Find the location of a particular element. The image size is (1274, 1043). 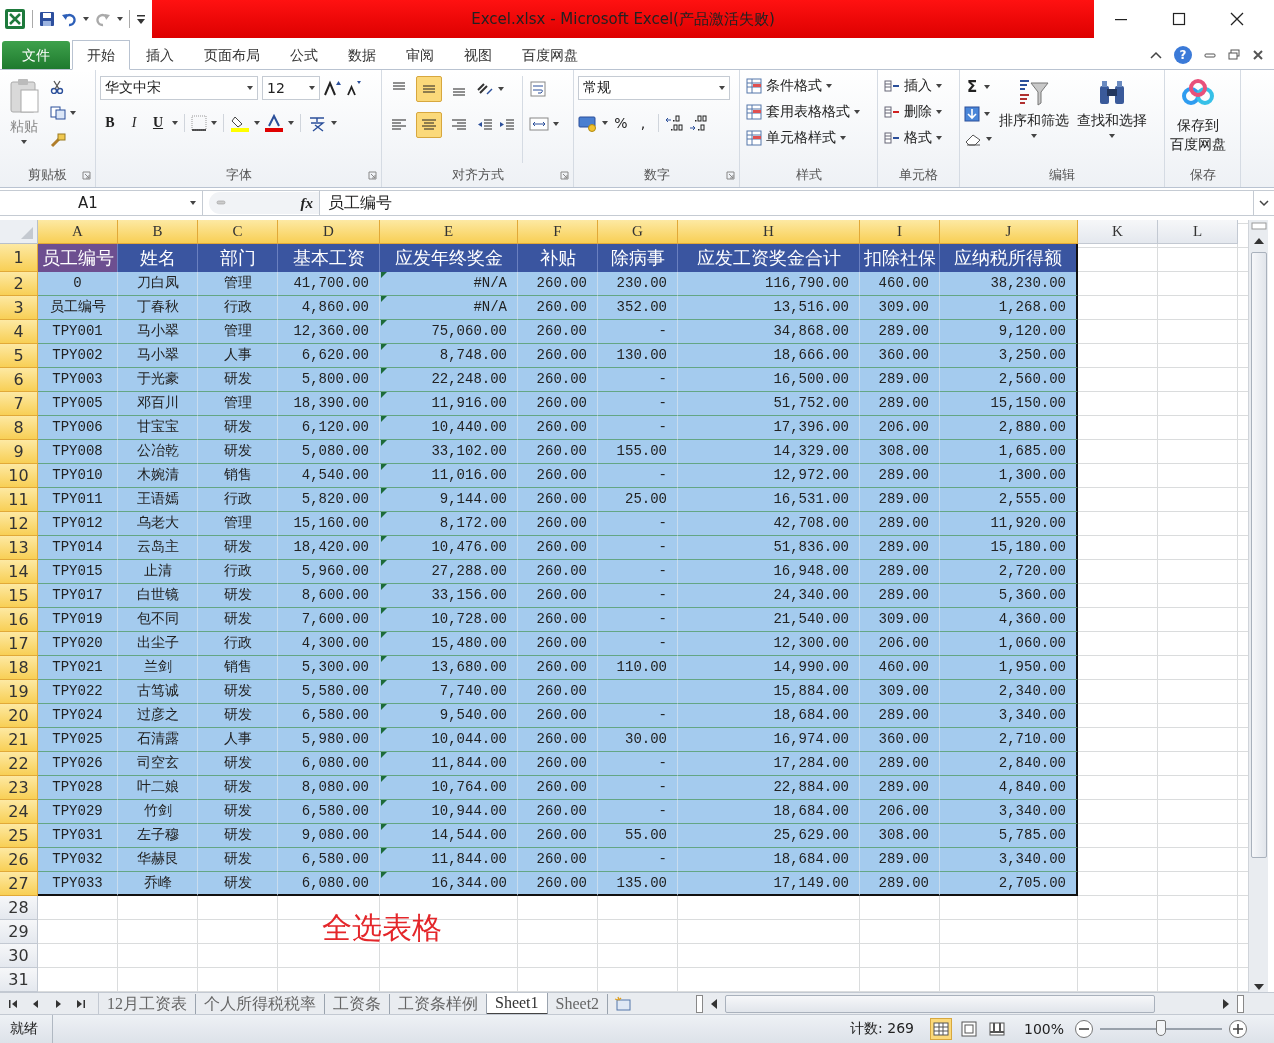

currency-icon is located at coordinates (588, 123).